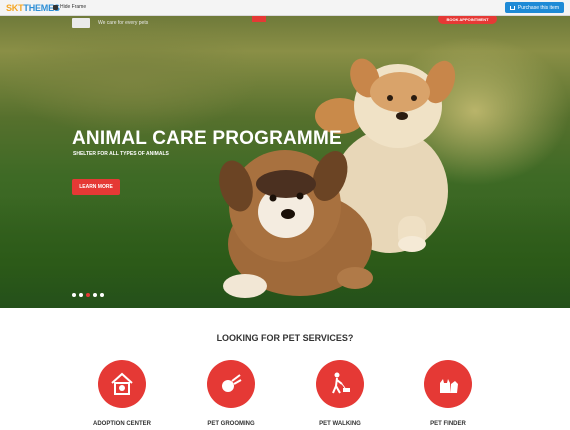 Image resolution: width=570 pixels, height=430 pixels. What do you see at coordinates (467, 20) in the screenshot?
I see `book-appointment-button: BOOK APPOINTMENT` at bounding box center [467, 20].